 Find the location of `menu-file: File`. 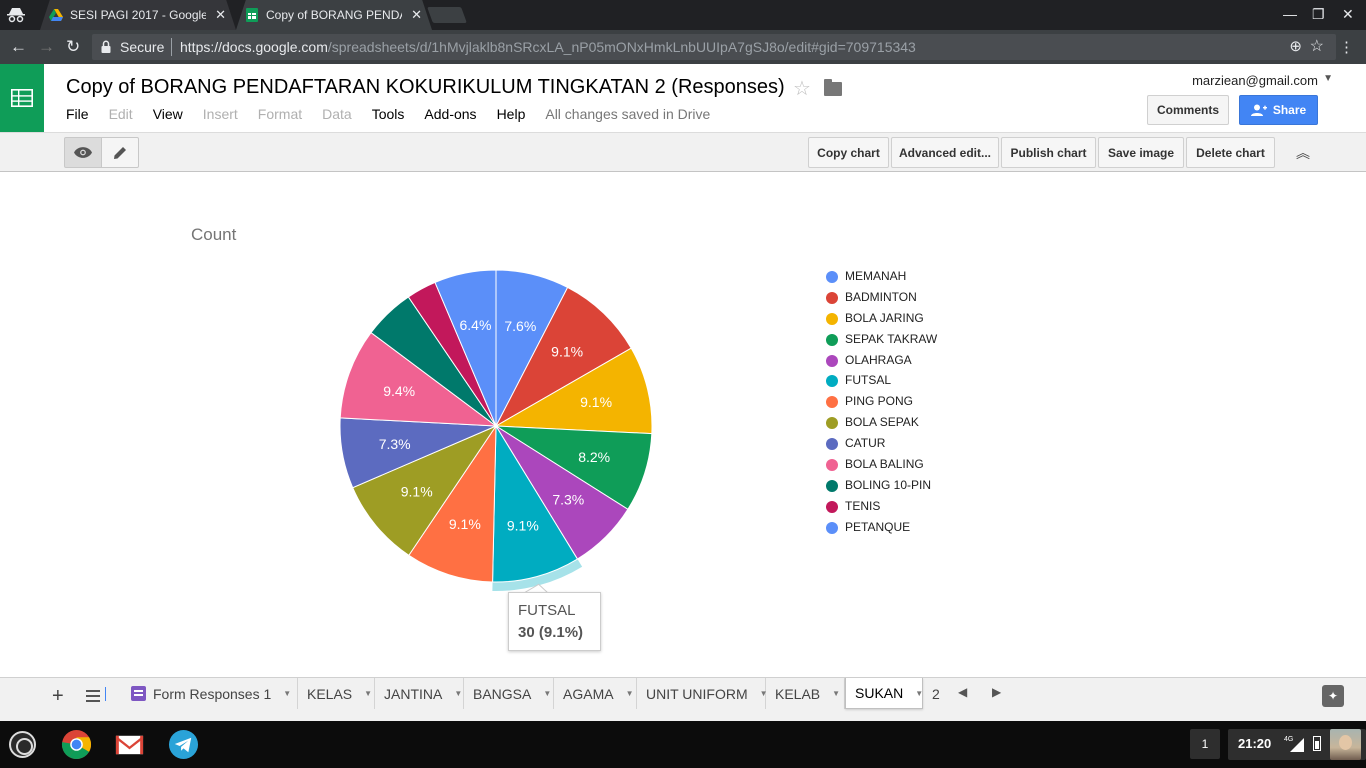

menu-file: File is located at coordinates (77, 114).